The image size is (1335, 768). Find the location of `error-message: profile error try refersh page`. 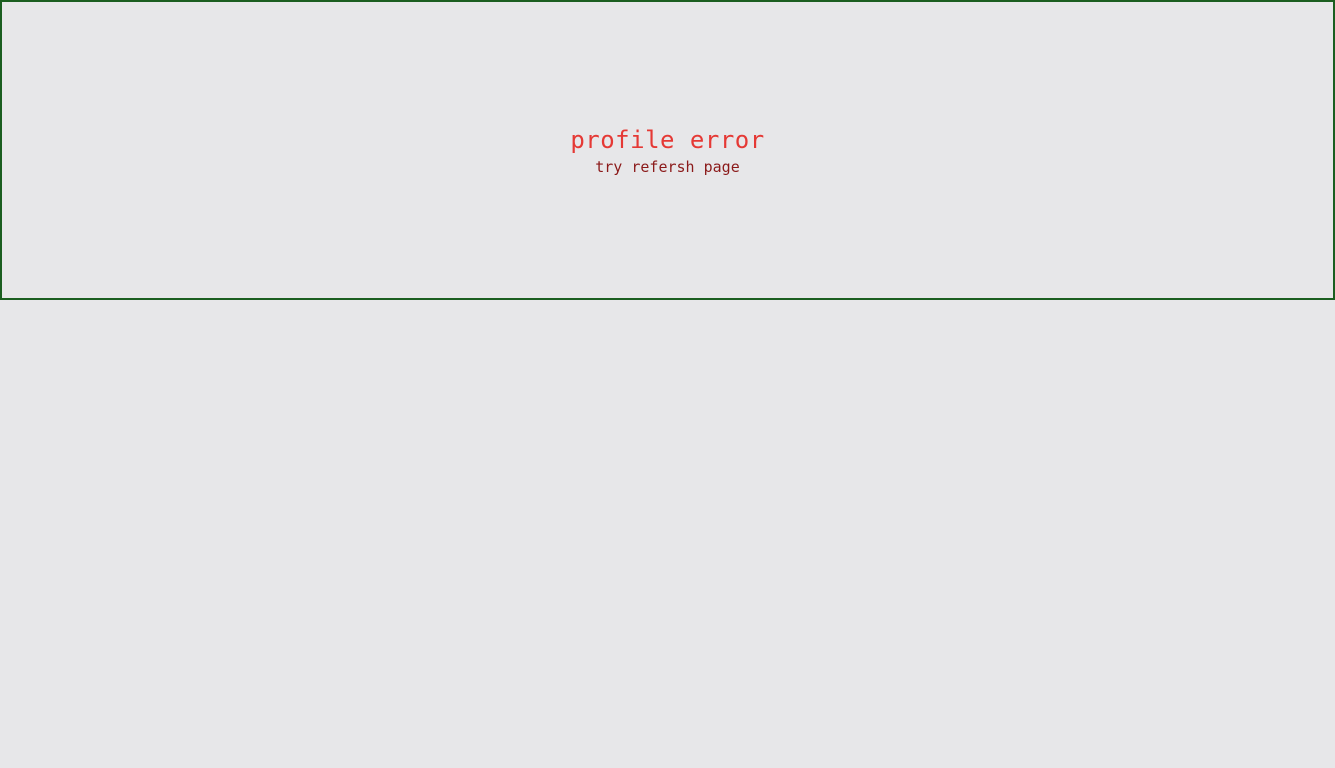

error-message: profile error try refersh page is located at coordinates (667, 151).